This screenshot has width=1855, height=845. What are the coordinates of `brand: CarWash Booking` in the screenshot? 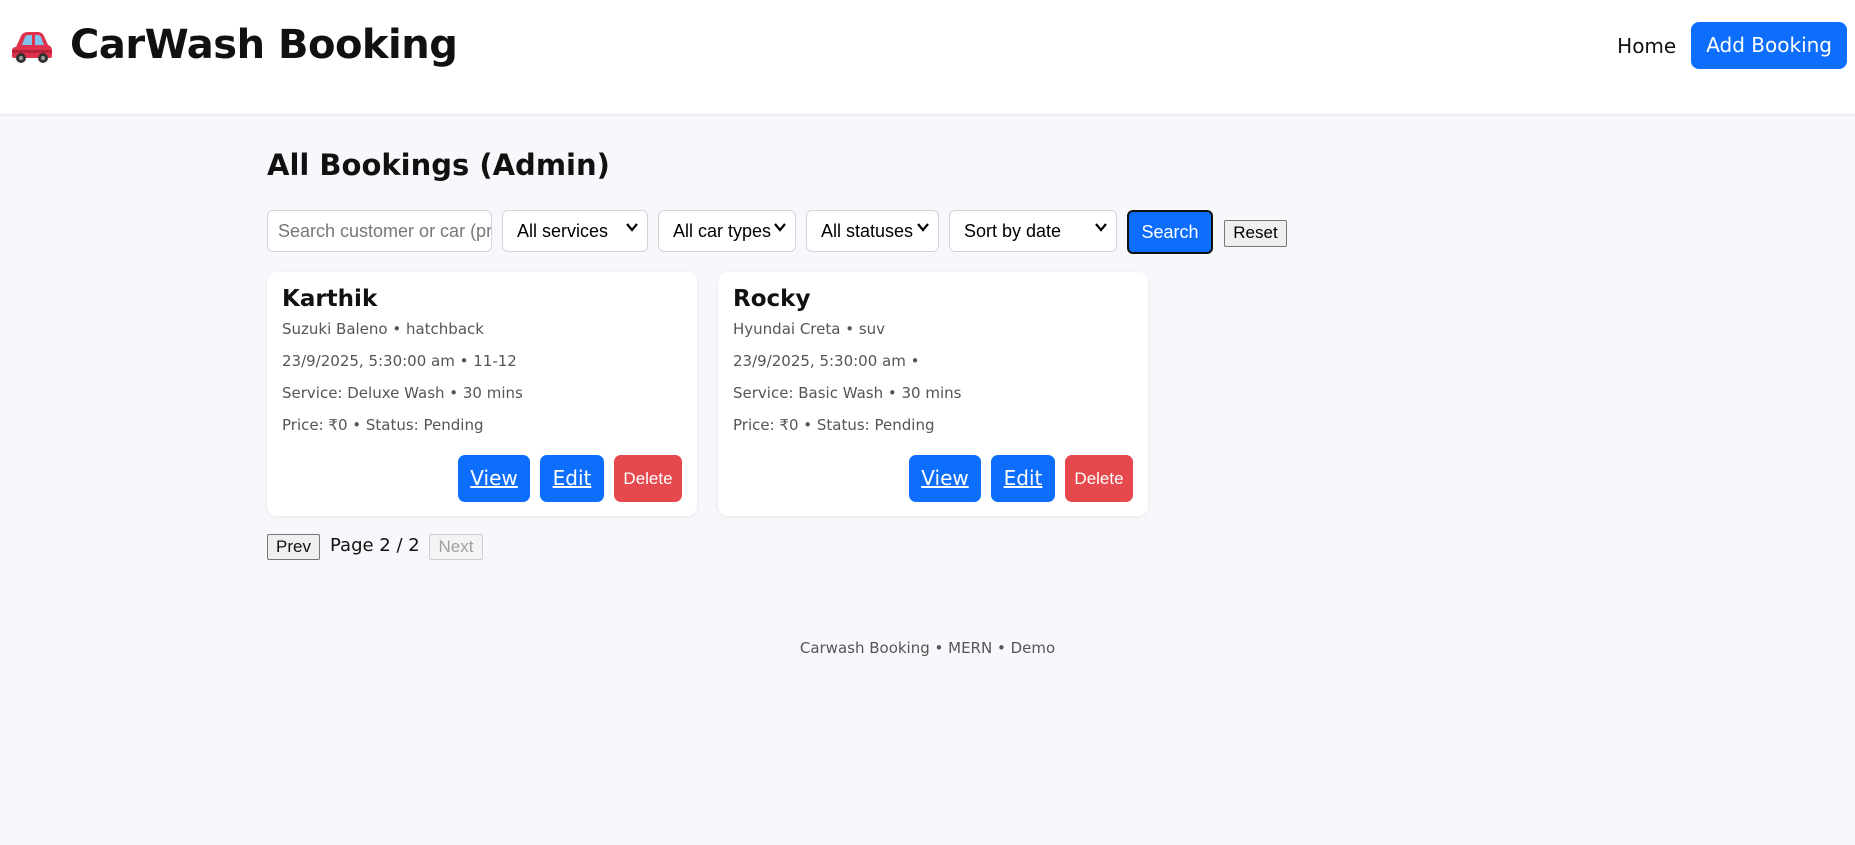 It's located at (234, 45).